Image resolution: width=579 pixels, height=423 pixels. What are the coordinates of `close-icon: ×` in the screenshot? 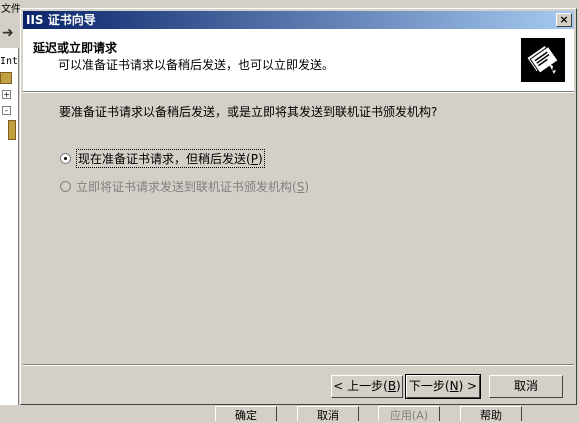 It's located at (564, 19).